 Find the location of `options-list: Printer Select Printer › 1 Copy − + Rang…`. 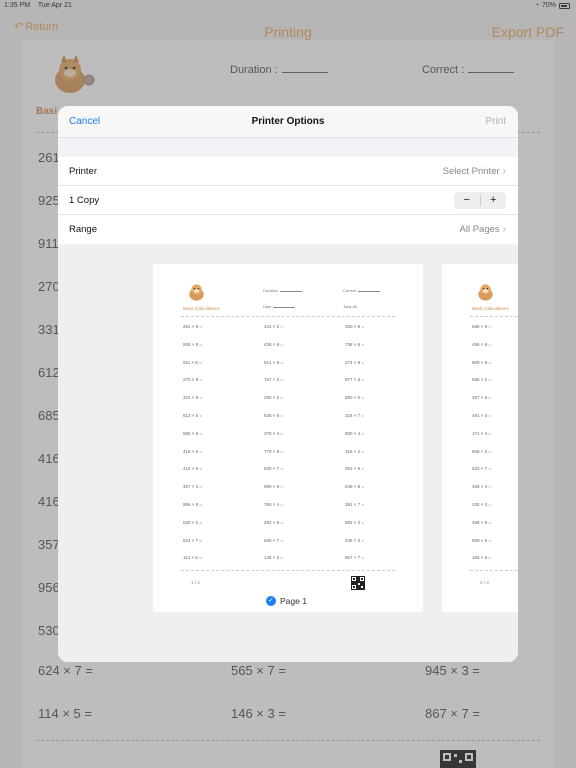

options-list: Printer Select Printer › 1 Copy − + Rang… is located at coordinates (288, 200).